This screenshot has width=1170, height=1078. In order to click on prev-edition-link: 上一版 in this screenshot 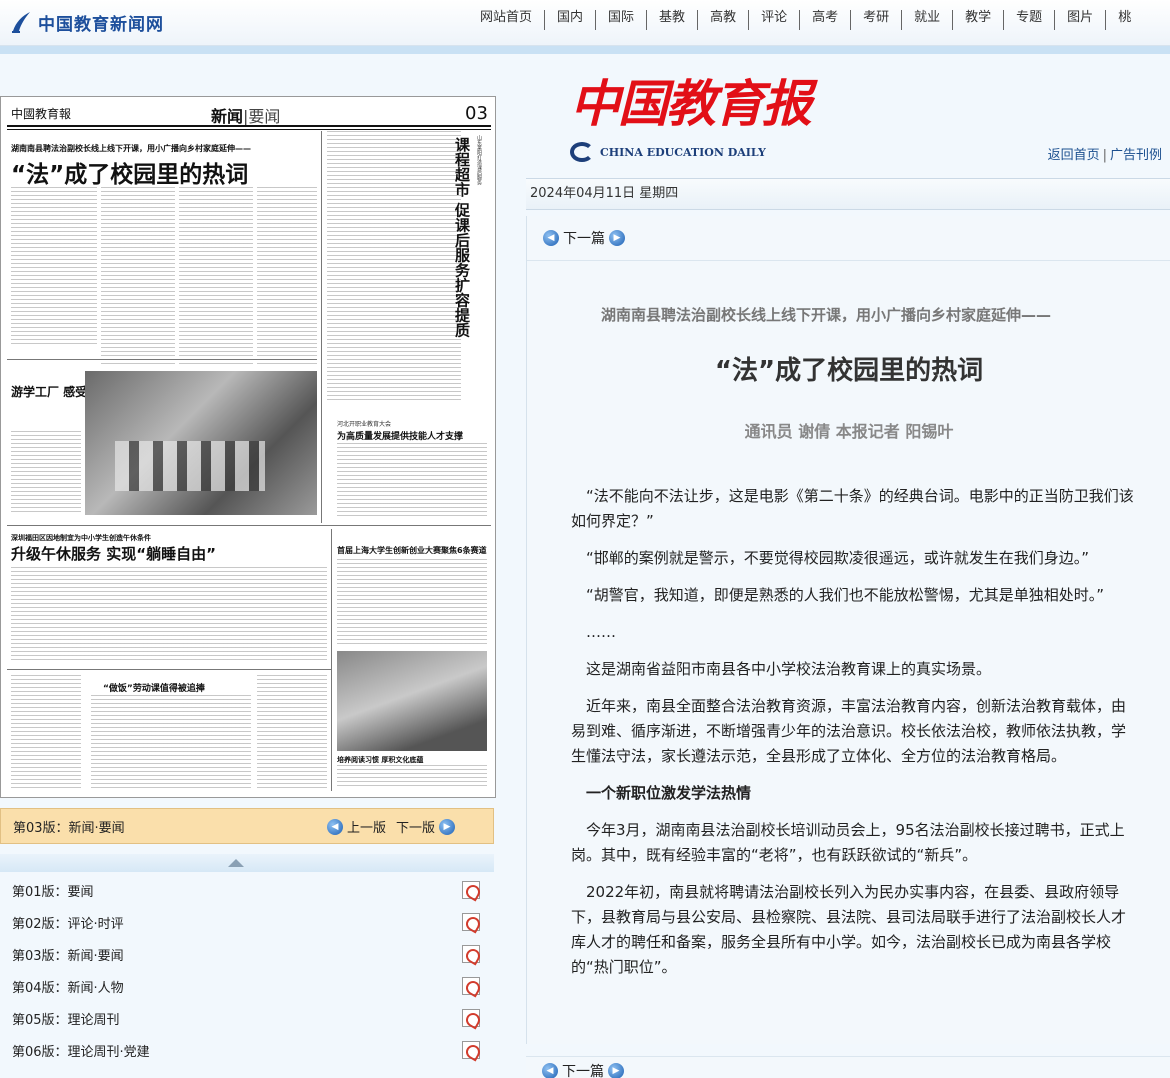, I will do `click(366, 826)`.